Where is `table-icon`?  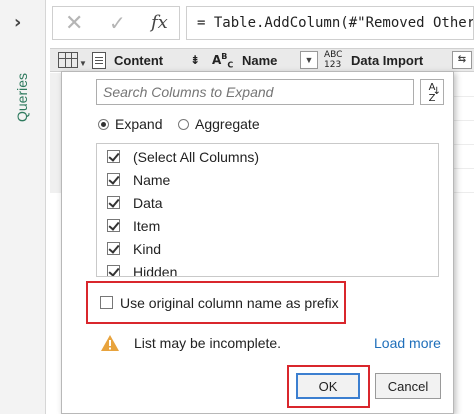 table-icon is located at coordinates (68, 60).